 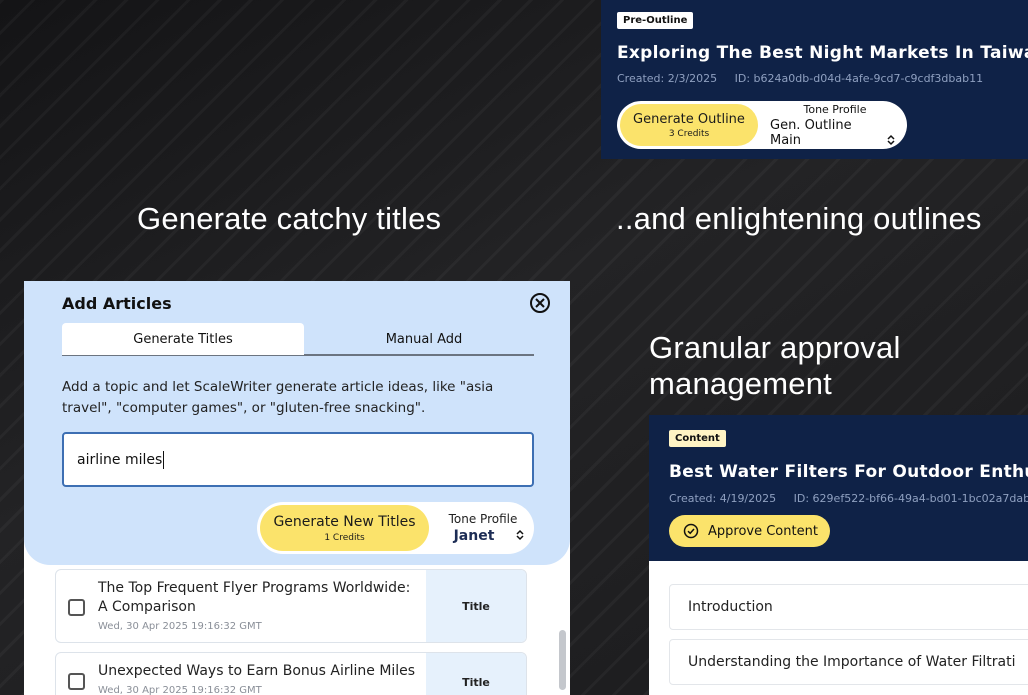 I want to click on approve-content-label: Approve Content, so click(x=763, y=531).